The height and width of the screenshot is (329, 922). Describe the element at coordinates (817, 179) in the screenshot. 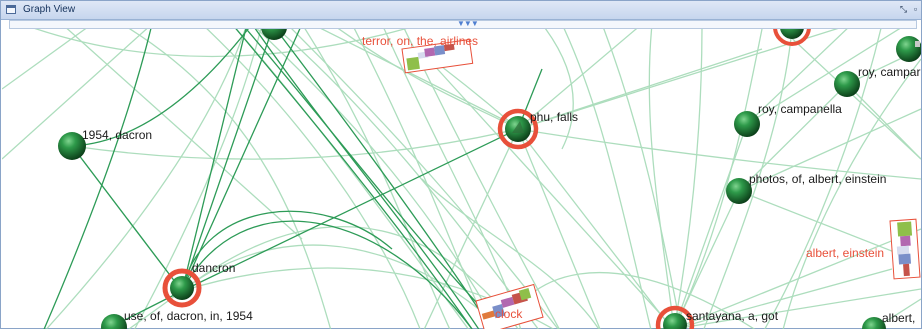

I see `node-label: photos, of, albert, einstein` at that location.